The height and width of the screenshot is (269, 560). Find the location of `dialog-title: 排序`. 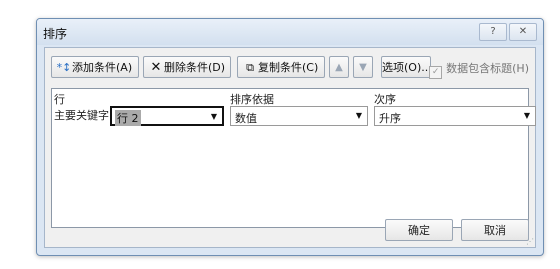

dialog-title: 排序 is located at coordinates (55, 34).